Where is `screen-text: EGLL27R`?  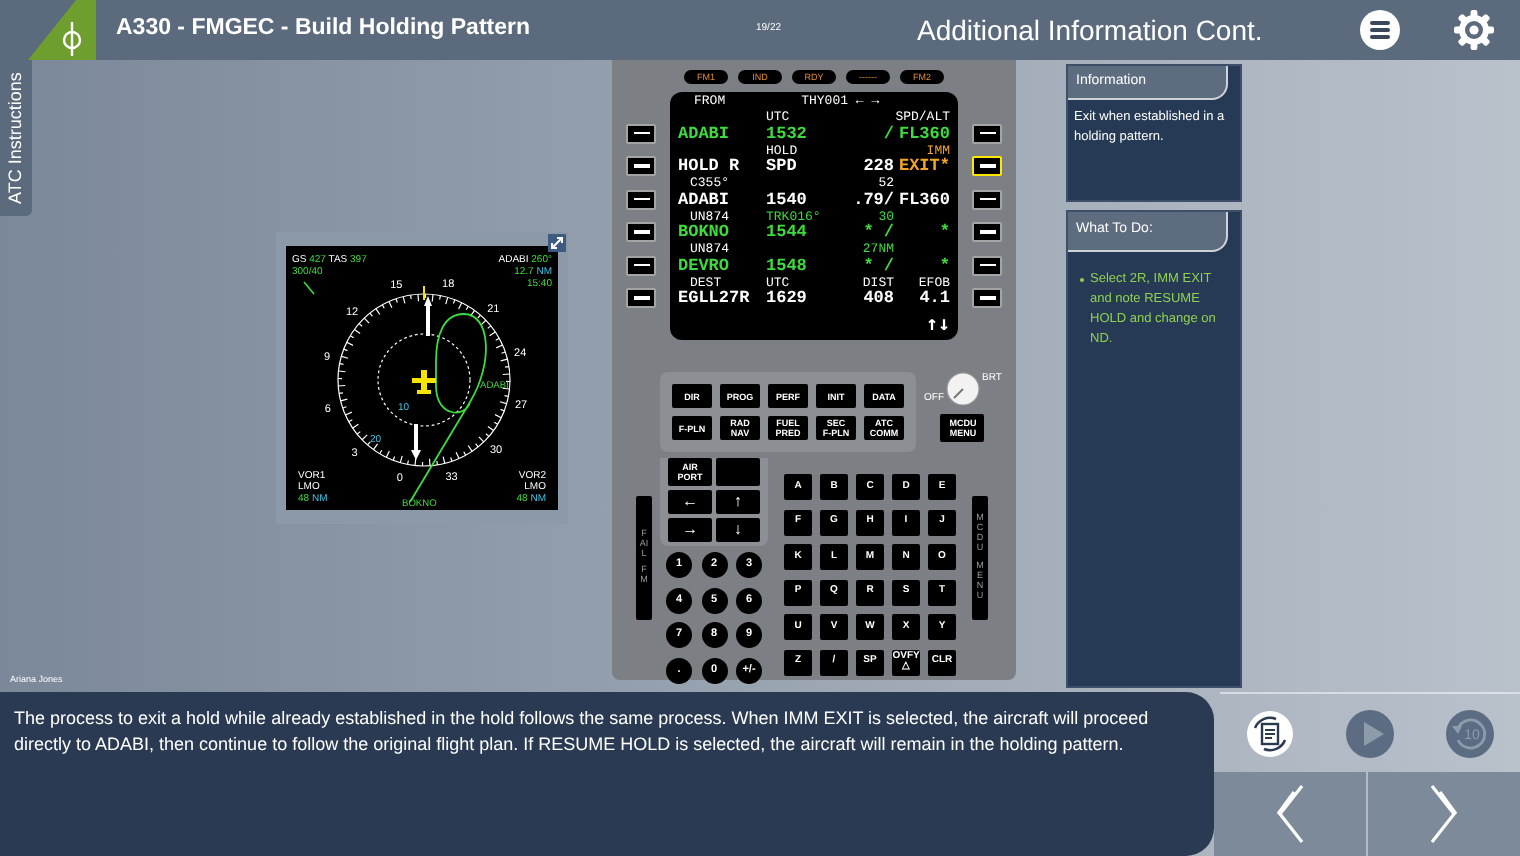 screen-text: EGLL27R is located at coordinates (714, 299).